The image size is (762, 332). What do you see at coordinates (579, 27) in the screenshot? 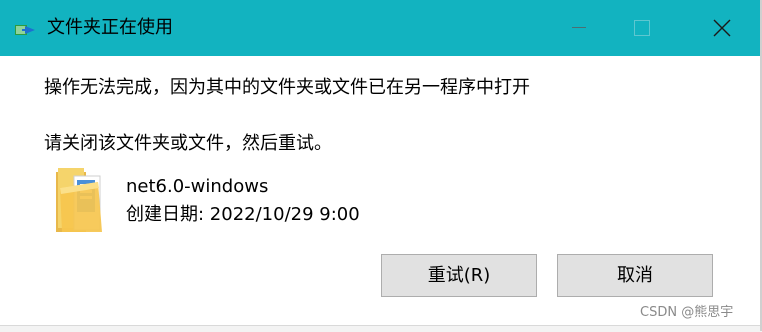
I see `minimize-icon` at bounding box center [579, 27].